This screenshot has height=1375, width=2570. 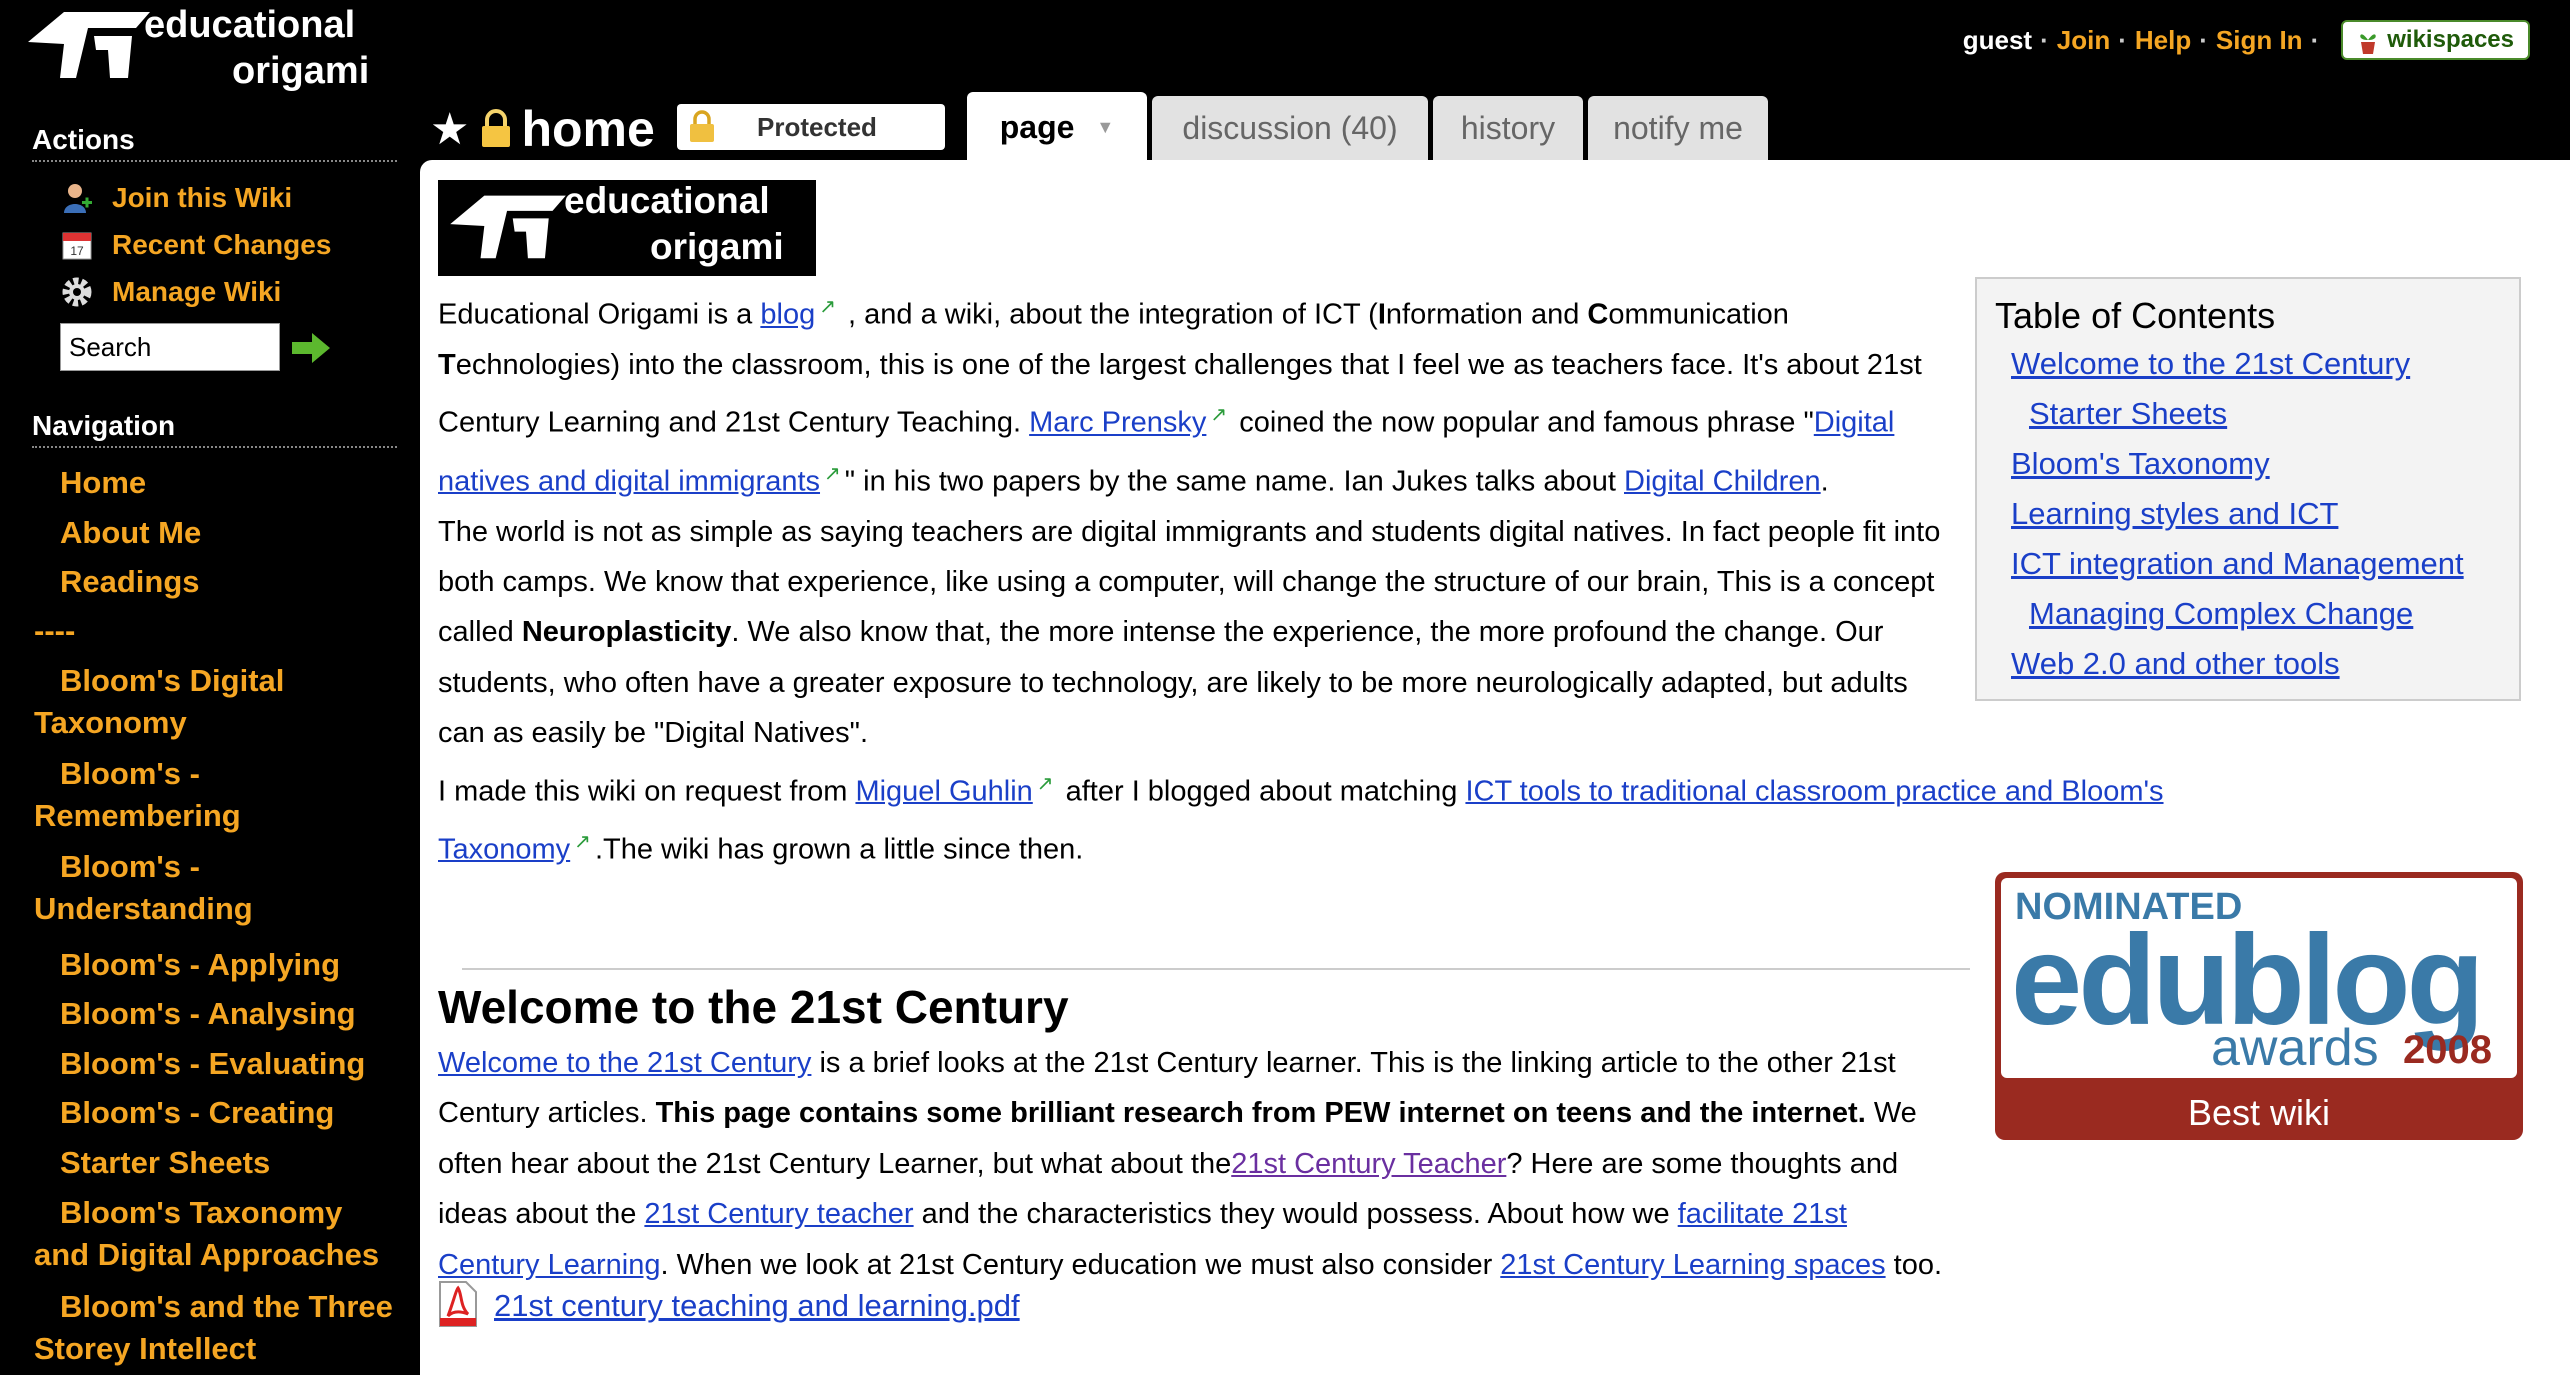 What do you see at coordinates (245, 483) in the screenshot?
I see `nav-home: Home` at bounding box center [245, 483].